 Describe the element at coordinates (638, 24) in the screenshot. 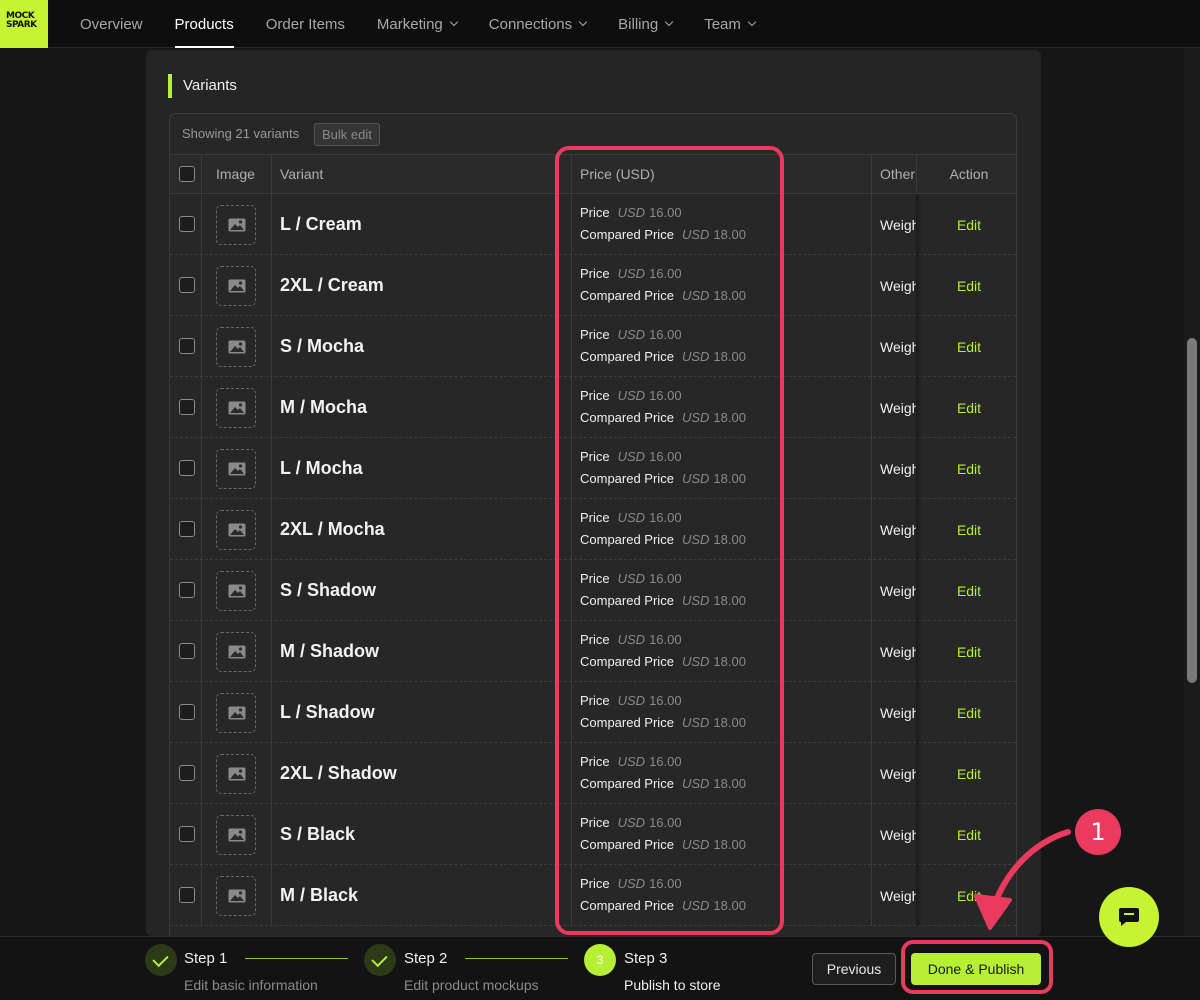

I see `nav-label: Billing` at that location.